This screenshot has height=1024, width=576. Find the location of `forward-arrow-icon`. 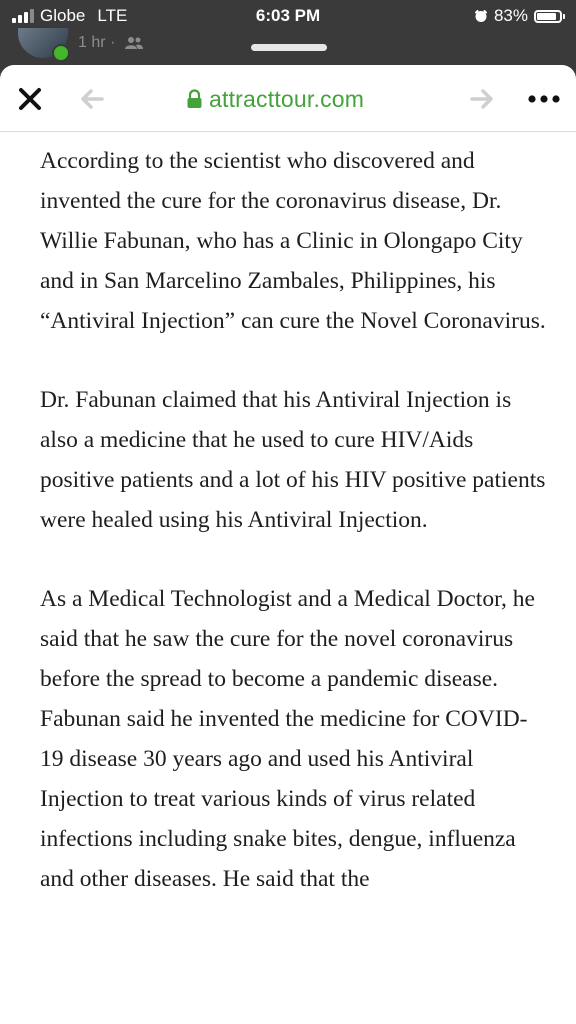

forward-arrow-icon is located at coordinates (482, 99).